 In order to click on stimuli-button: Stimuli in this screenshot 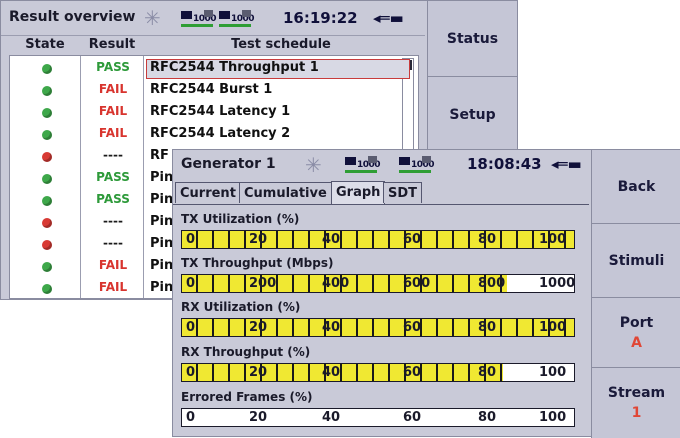, I will do `click(635, 261)`.